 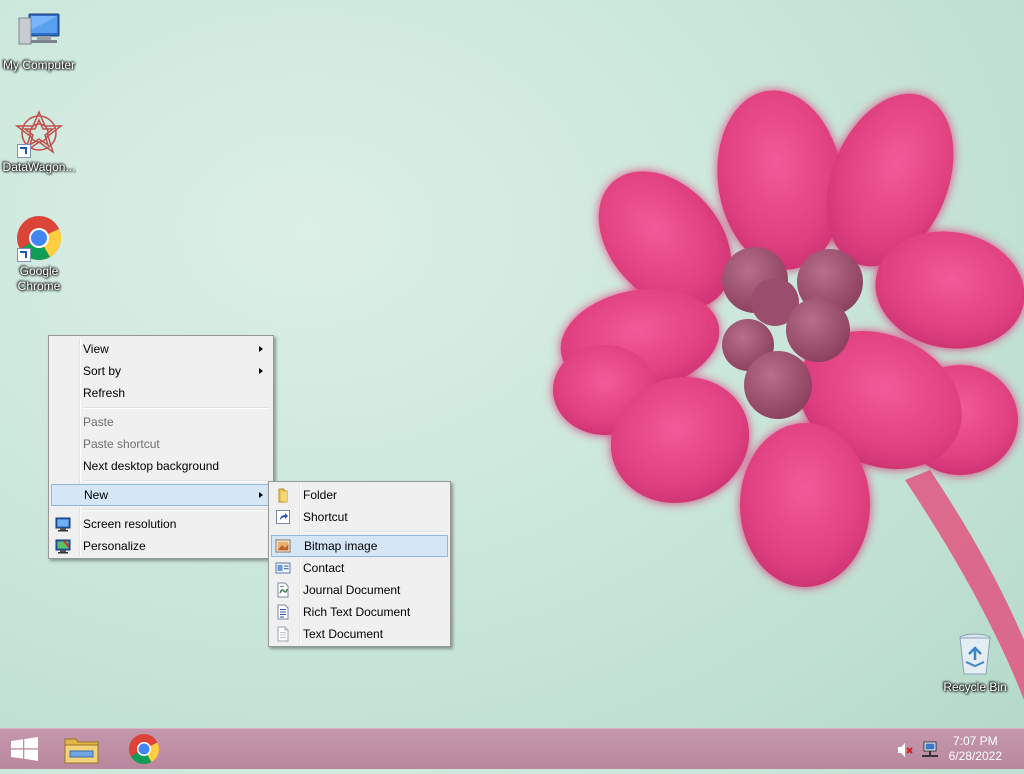 I want to click on menu-item-sort-by: Sort by, so click(x=161, y=371).